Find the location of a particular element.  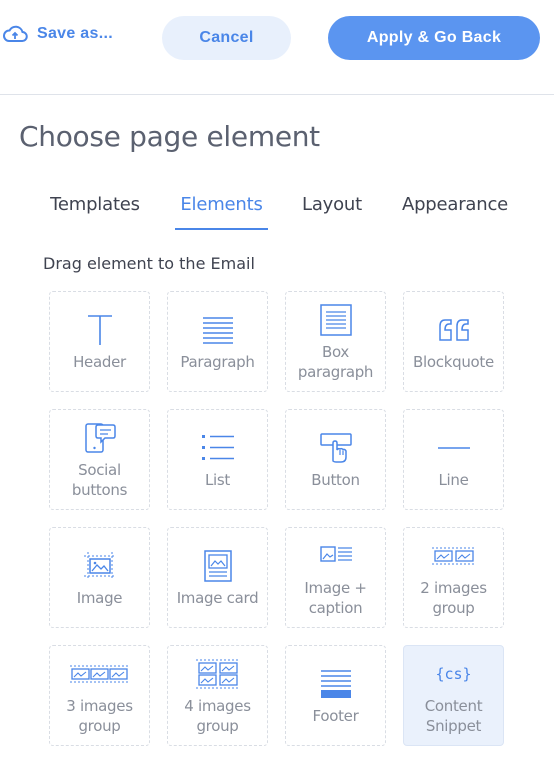

element-tile-blockquote: Blockquote is located at coordinates (453, 341).